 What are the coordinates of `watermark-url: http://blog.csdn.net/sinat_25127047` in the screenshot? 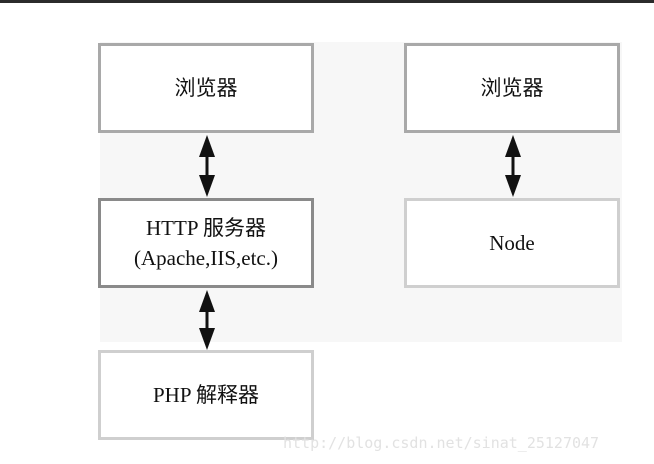 It's located at (441, 443).